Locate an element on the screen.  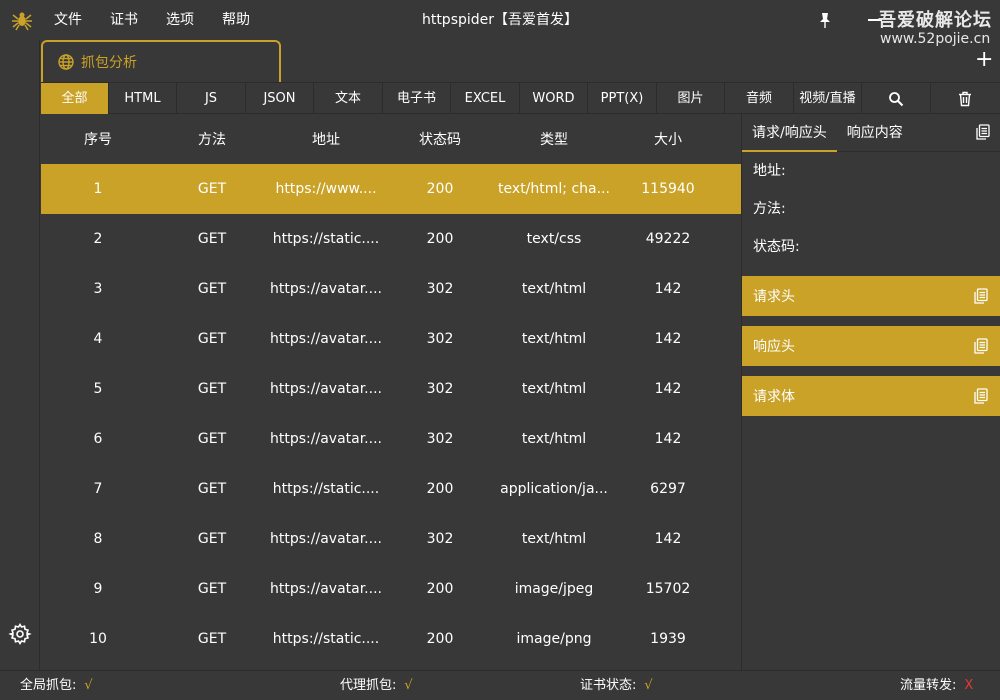
tab-label: 抓包分析 is located at coordinates (109, 63).